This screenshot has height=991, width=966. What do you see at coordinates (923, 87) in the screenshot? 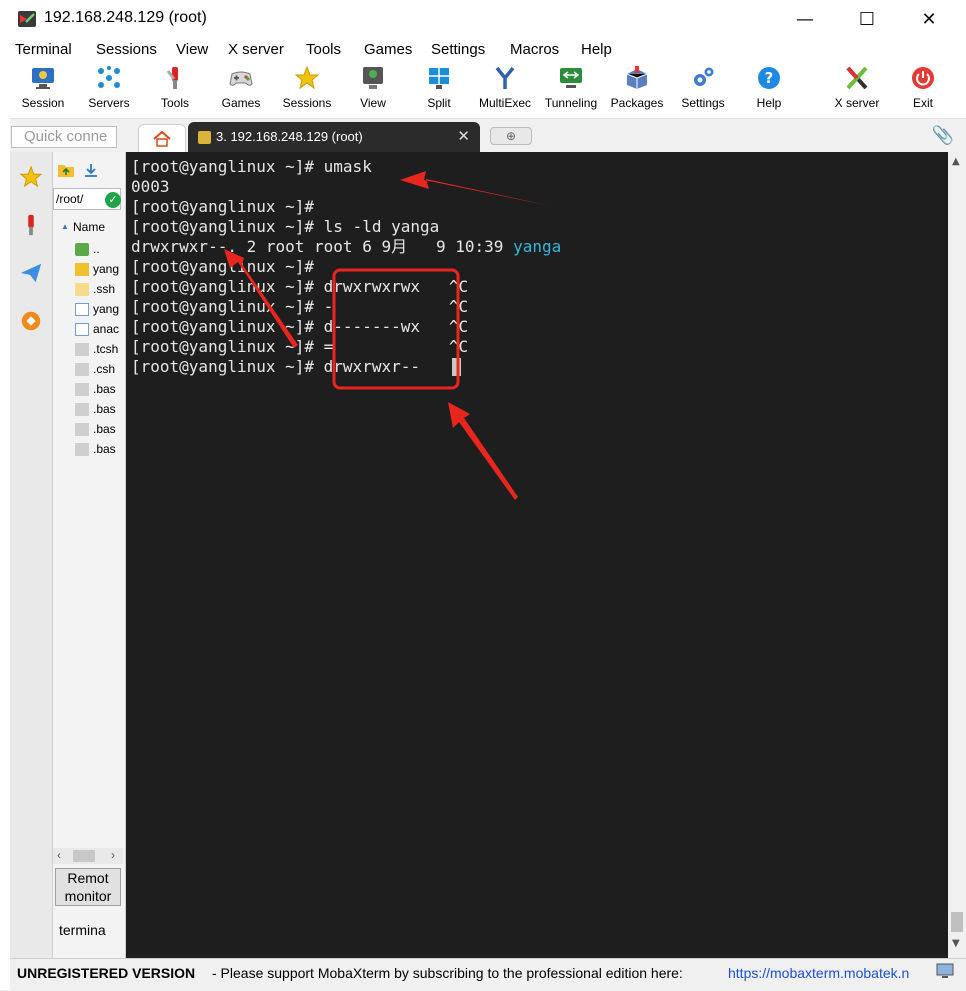
I see `exit-button: Exit` at bounding box center [923, 87].